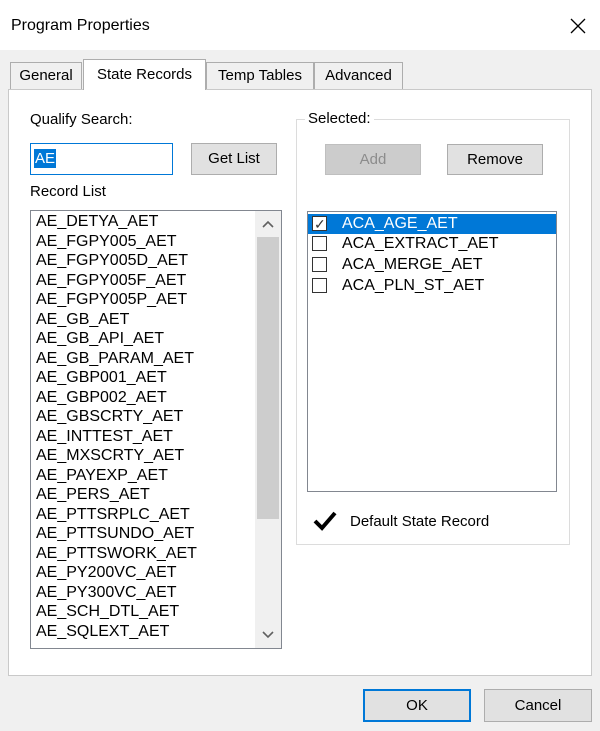 The image size is (600, 731). Describe the element at coordinates (420, 521) in the screenshot. I see `default-state-record-label: Default State Record` at that location.